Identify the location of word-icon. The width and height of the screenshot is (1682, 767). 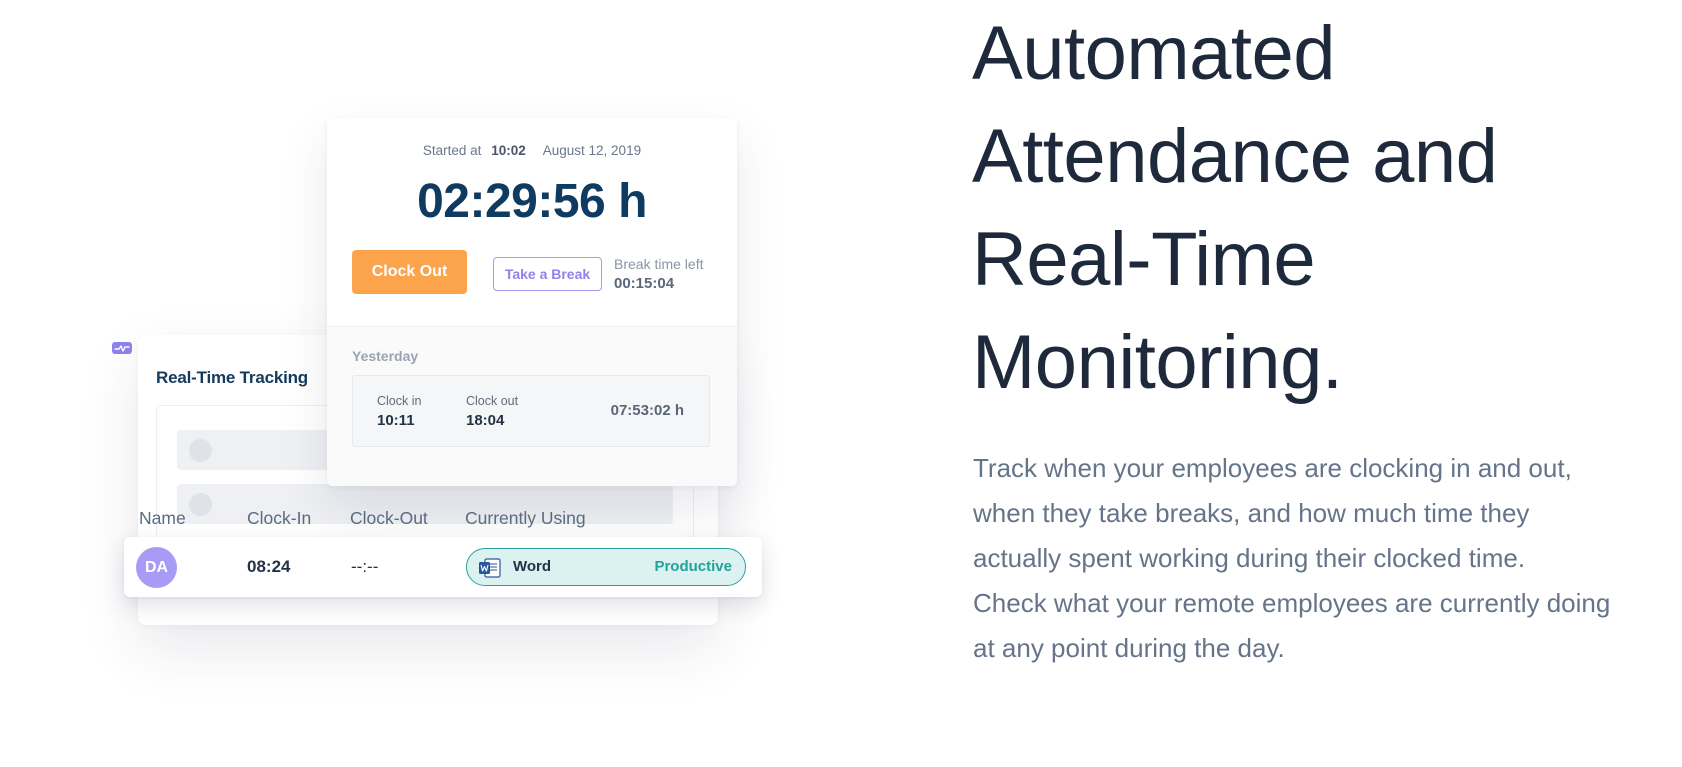
(490, 568).